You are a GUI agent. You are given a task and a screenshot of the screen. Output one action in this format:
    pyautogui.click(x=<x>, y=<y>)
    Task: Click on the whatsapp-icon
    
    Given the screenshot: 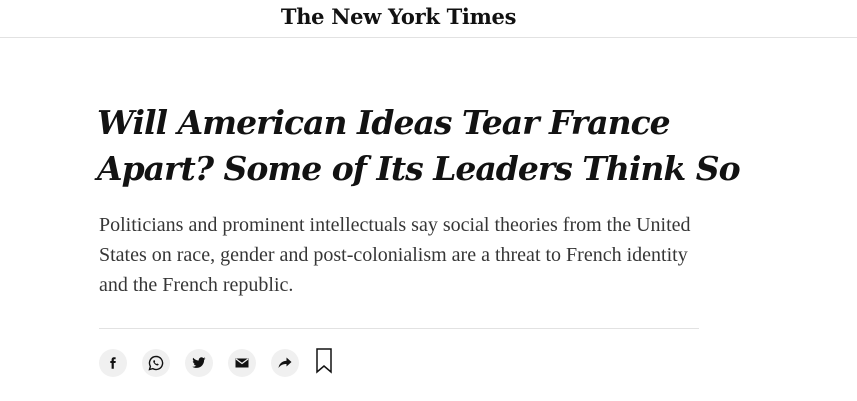 What is the action you would take?
    pyautogui.click(x=156, y=363)
    